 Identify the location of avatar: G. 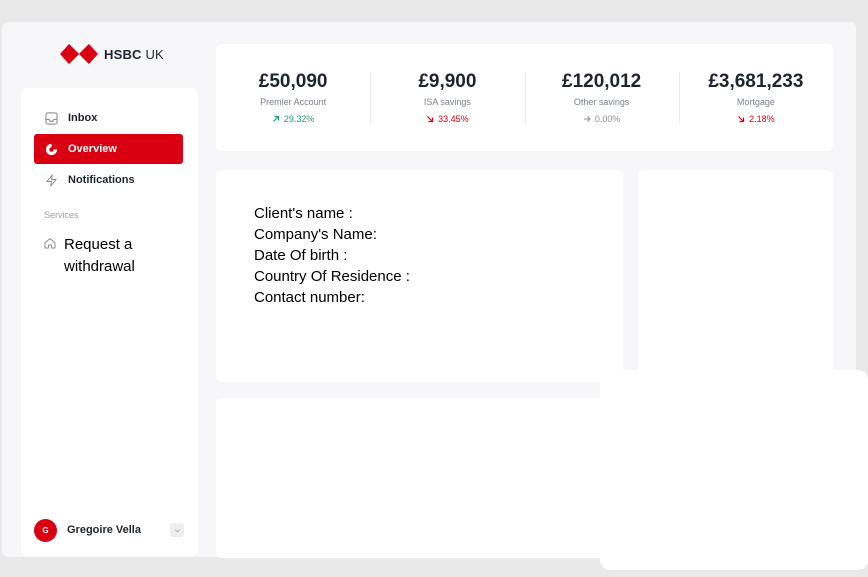
(45, 530).